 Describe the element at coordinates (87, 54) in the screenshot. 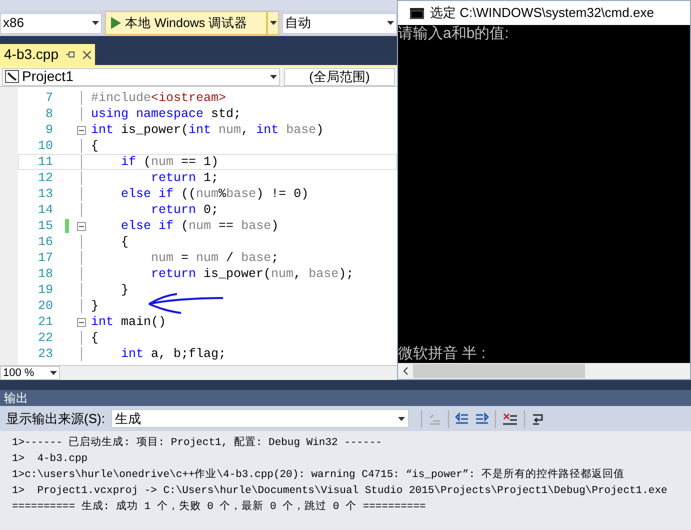

I see `close-icon` at that location.